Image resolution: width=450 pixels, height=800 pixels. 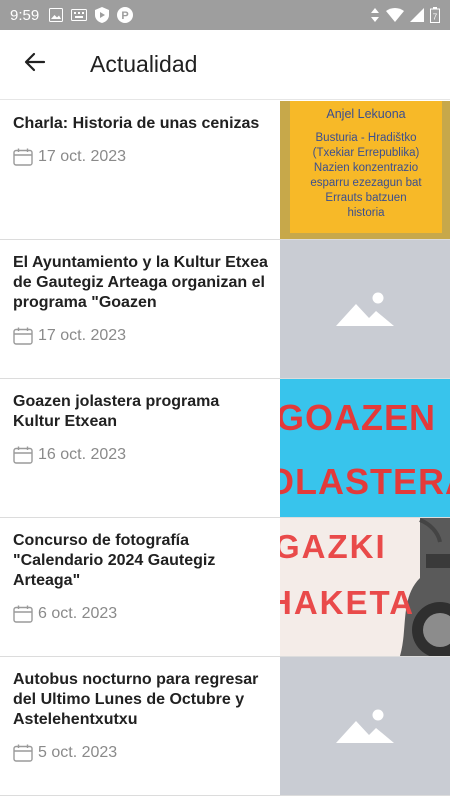 What do you see at coordinates (348, 602) in the screenshot?
I see `photo-text: HAKETA` at bounding box center [348, 602].